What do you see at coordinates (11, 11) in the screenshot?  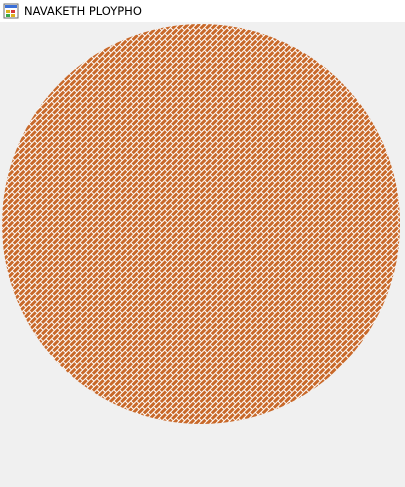 I see `form-app-icon` at bounding box center [11, 11].